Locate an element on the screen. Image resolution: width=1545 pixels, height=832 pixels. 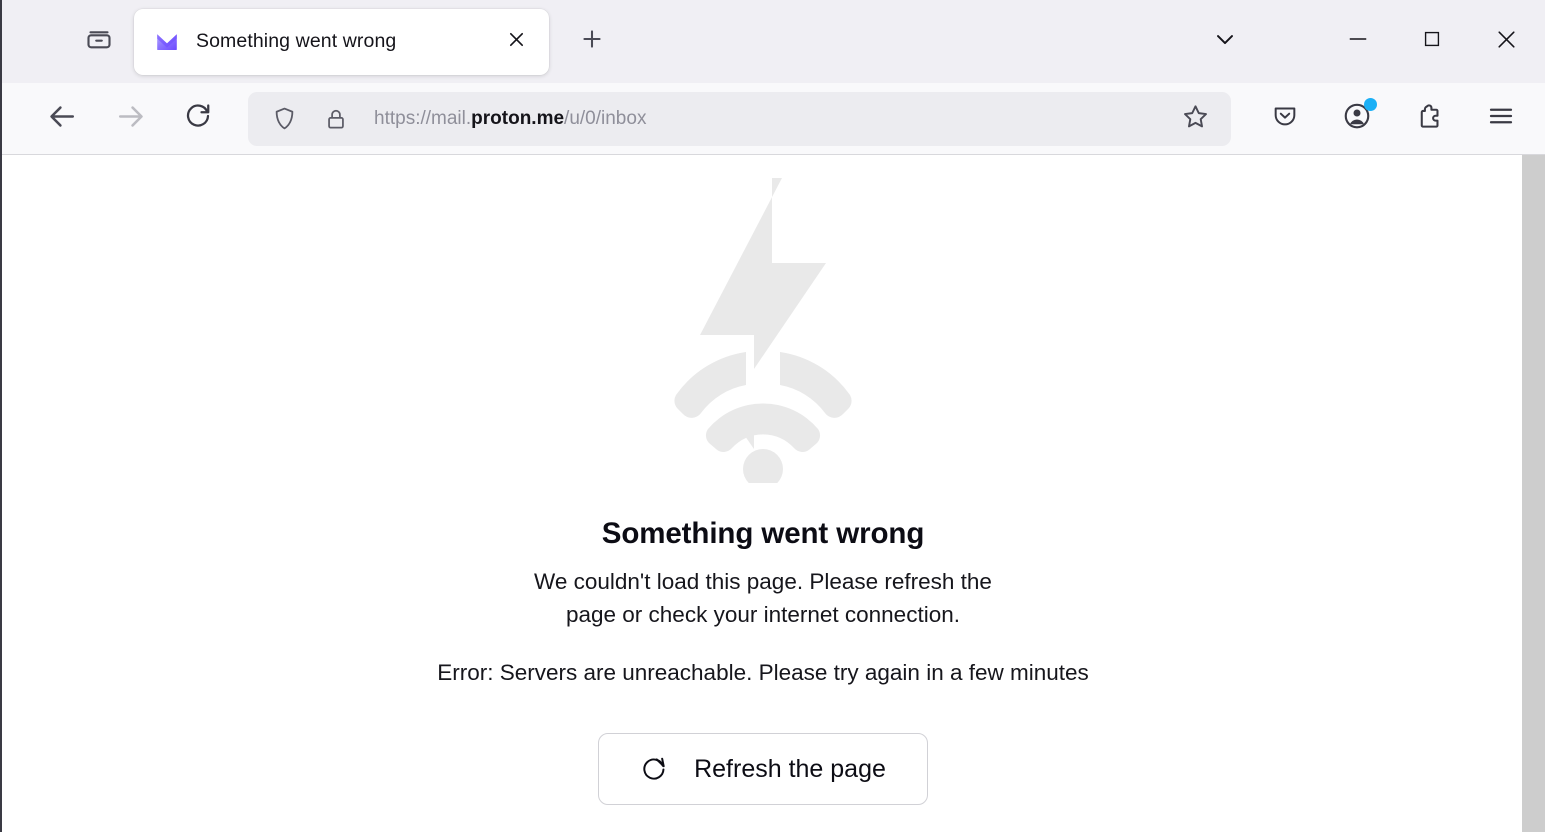
plus-icon is located at coordinates (592, 41).